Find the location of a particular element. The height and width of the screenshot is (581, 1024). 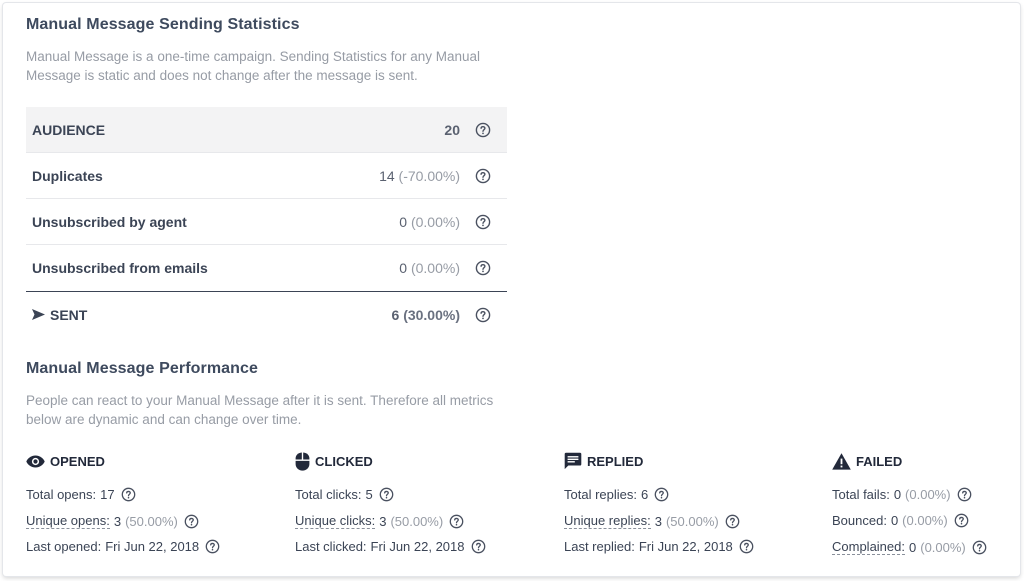

unique-opens: Unique opens: 3 (50.00%) is located at coordinates (112, 521).